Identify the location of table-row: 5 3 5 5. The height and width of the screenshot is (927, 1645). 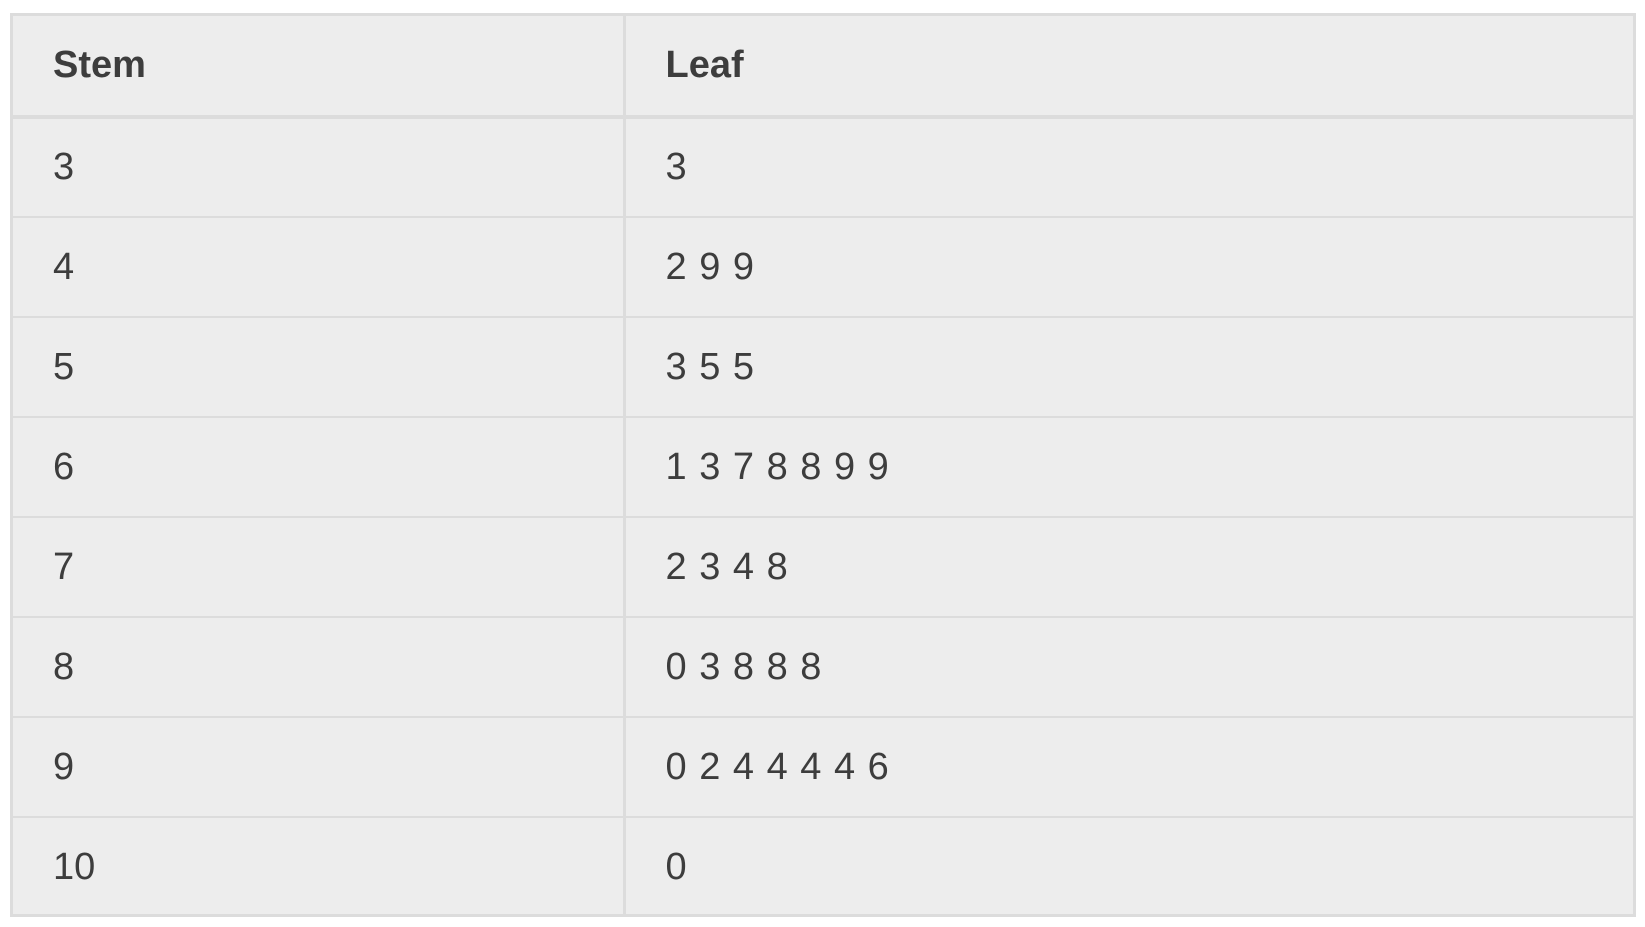
(823, 367).